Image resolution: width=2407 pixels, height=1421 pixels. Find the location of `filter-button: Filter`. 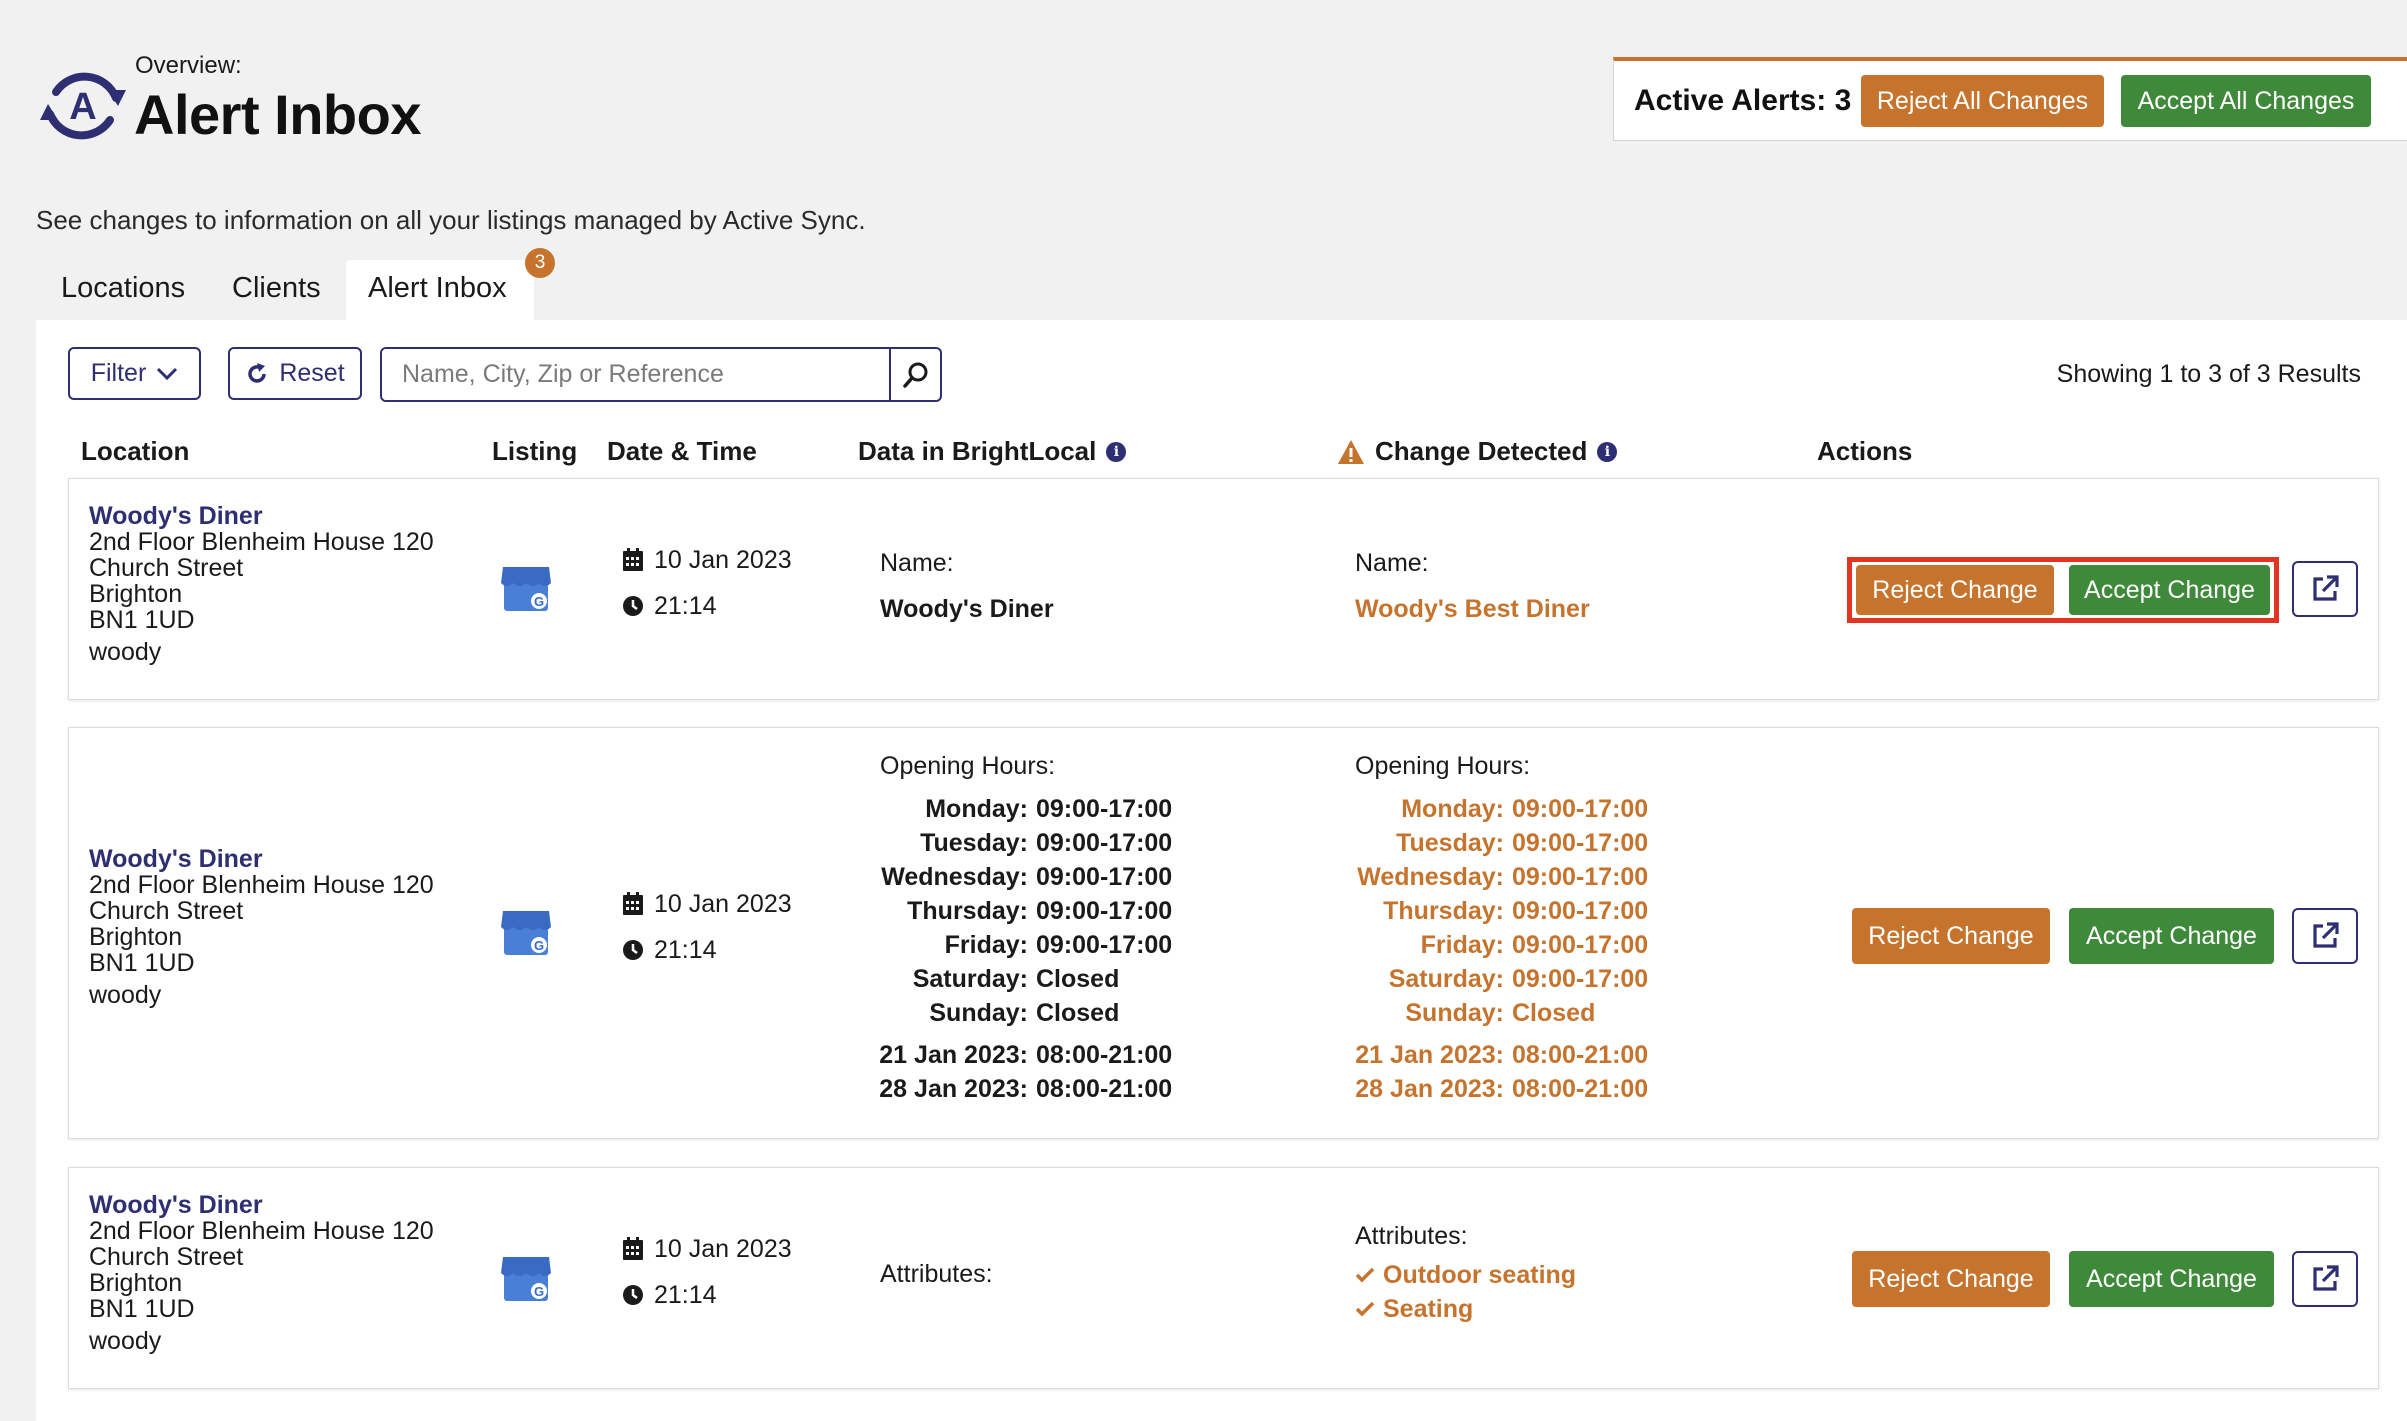

filter-button: Filter is located at coordinates (134, 373).